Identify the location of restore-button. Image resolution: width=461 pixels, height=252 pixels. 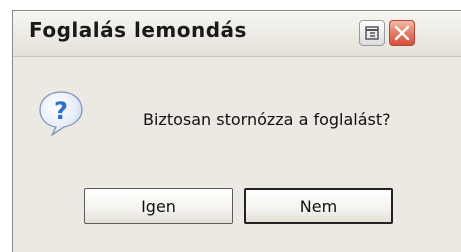
(372, 33).